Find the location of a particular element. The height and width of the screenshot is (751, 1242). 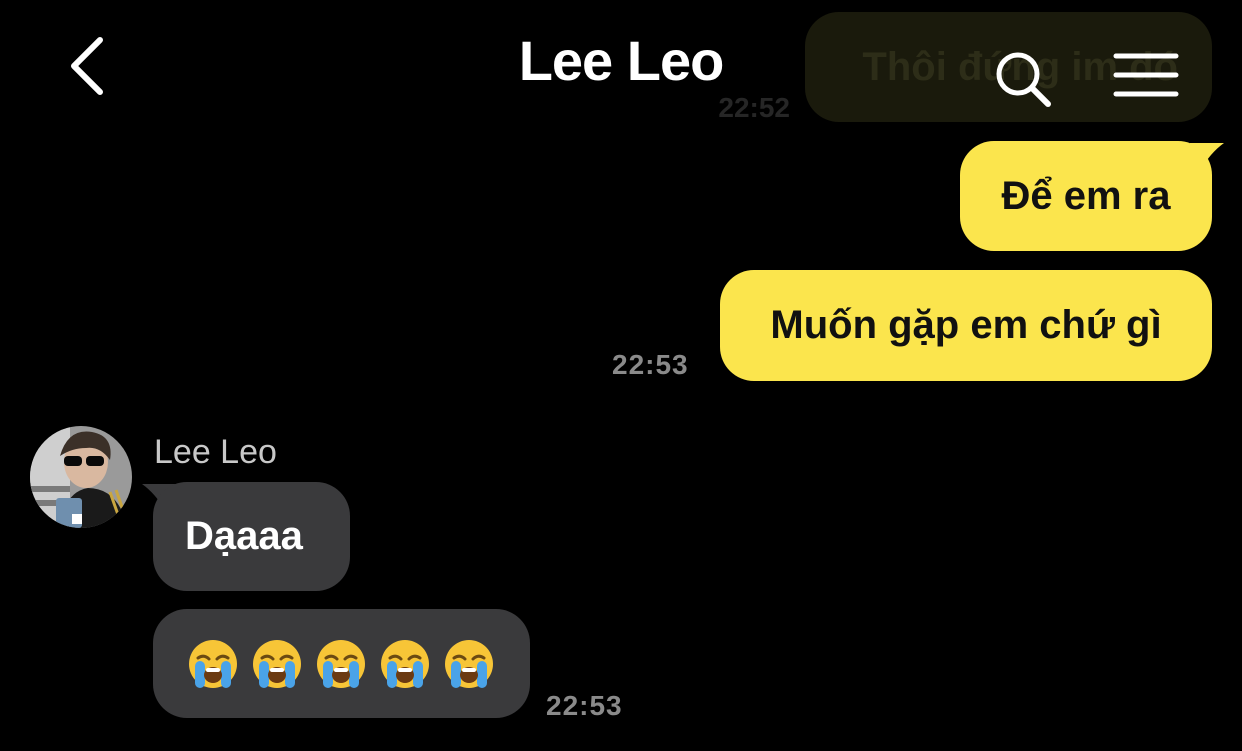

hamburger-menu-icon is located at coordinates (1146, 75).